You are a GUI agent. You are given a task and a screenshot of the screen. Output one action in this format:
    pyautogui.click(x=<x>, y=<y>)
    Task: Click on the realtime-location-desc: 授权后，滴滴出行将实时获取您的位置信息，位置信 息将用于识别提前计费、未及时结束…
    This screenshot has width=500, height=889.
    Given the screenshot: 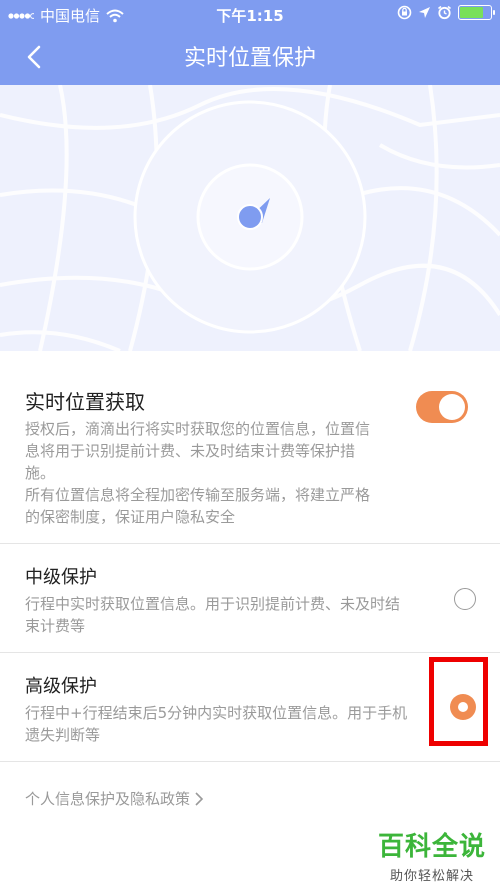 What is the action you would take?
    pyautogui.click(x=197, y=473)
    